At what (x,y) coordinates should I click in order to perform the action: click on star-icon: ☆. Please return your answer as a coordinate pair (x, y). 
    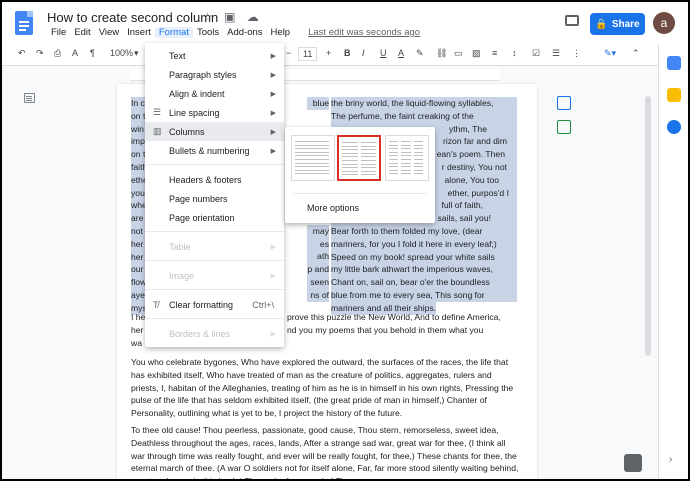
    Looking at the image, I should click on (207, 17).